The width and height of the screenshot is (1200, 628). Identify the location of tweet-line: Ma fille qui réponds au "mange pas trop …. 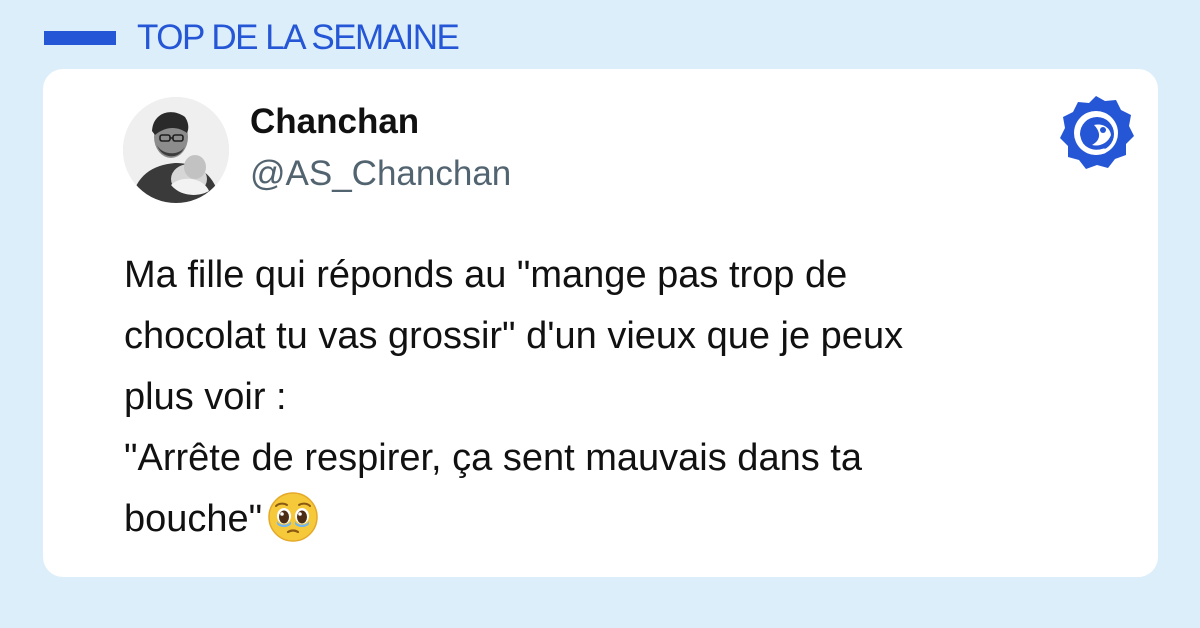
(486, 275).